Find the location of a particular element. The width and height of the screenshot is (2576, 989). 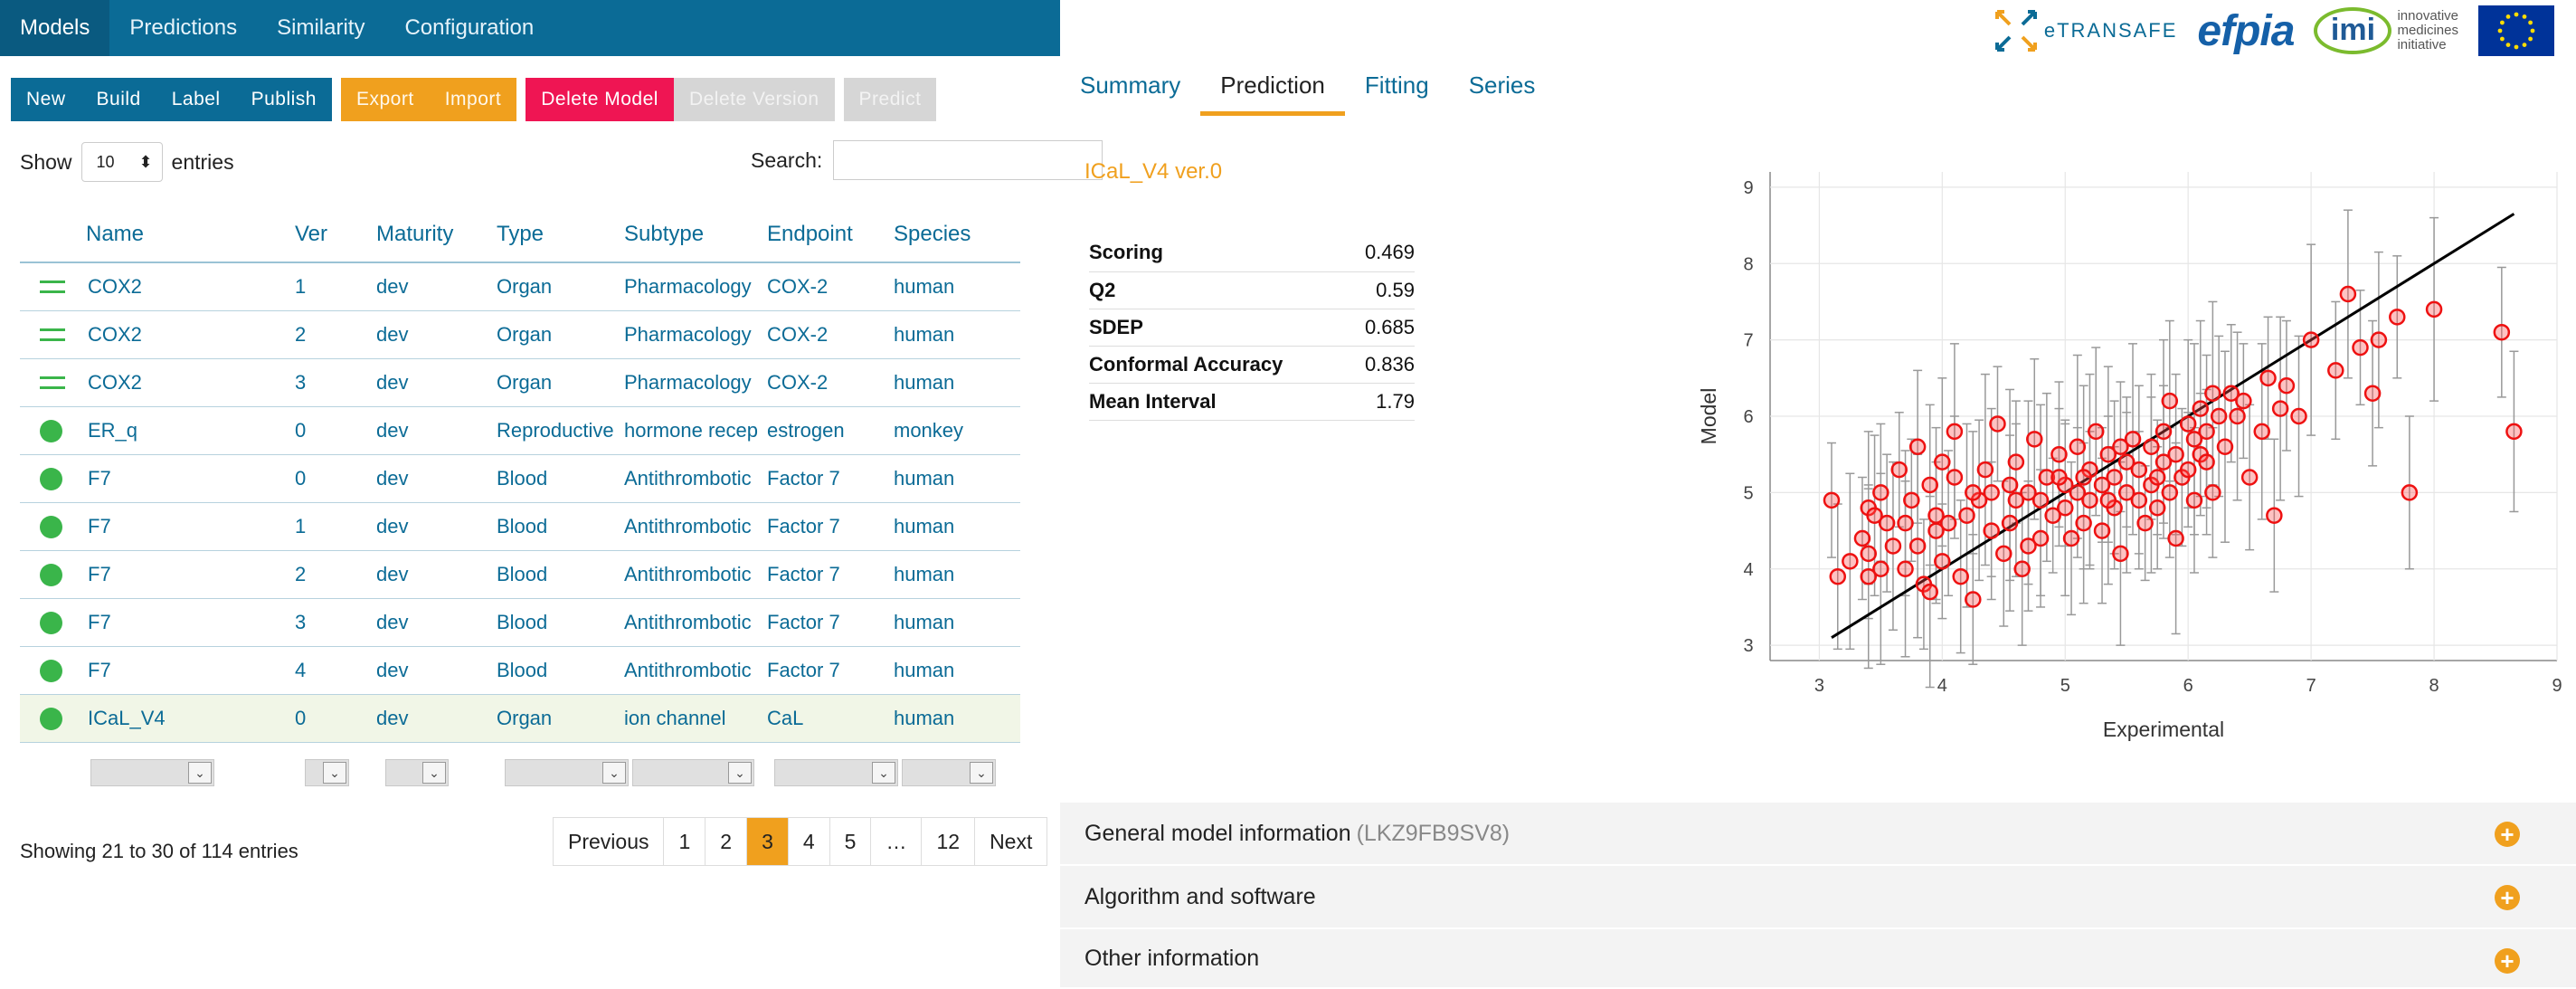

export-button: Export is located at coordinates (385, 99).